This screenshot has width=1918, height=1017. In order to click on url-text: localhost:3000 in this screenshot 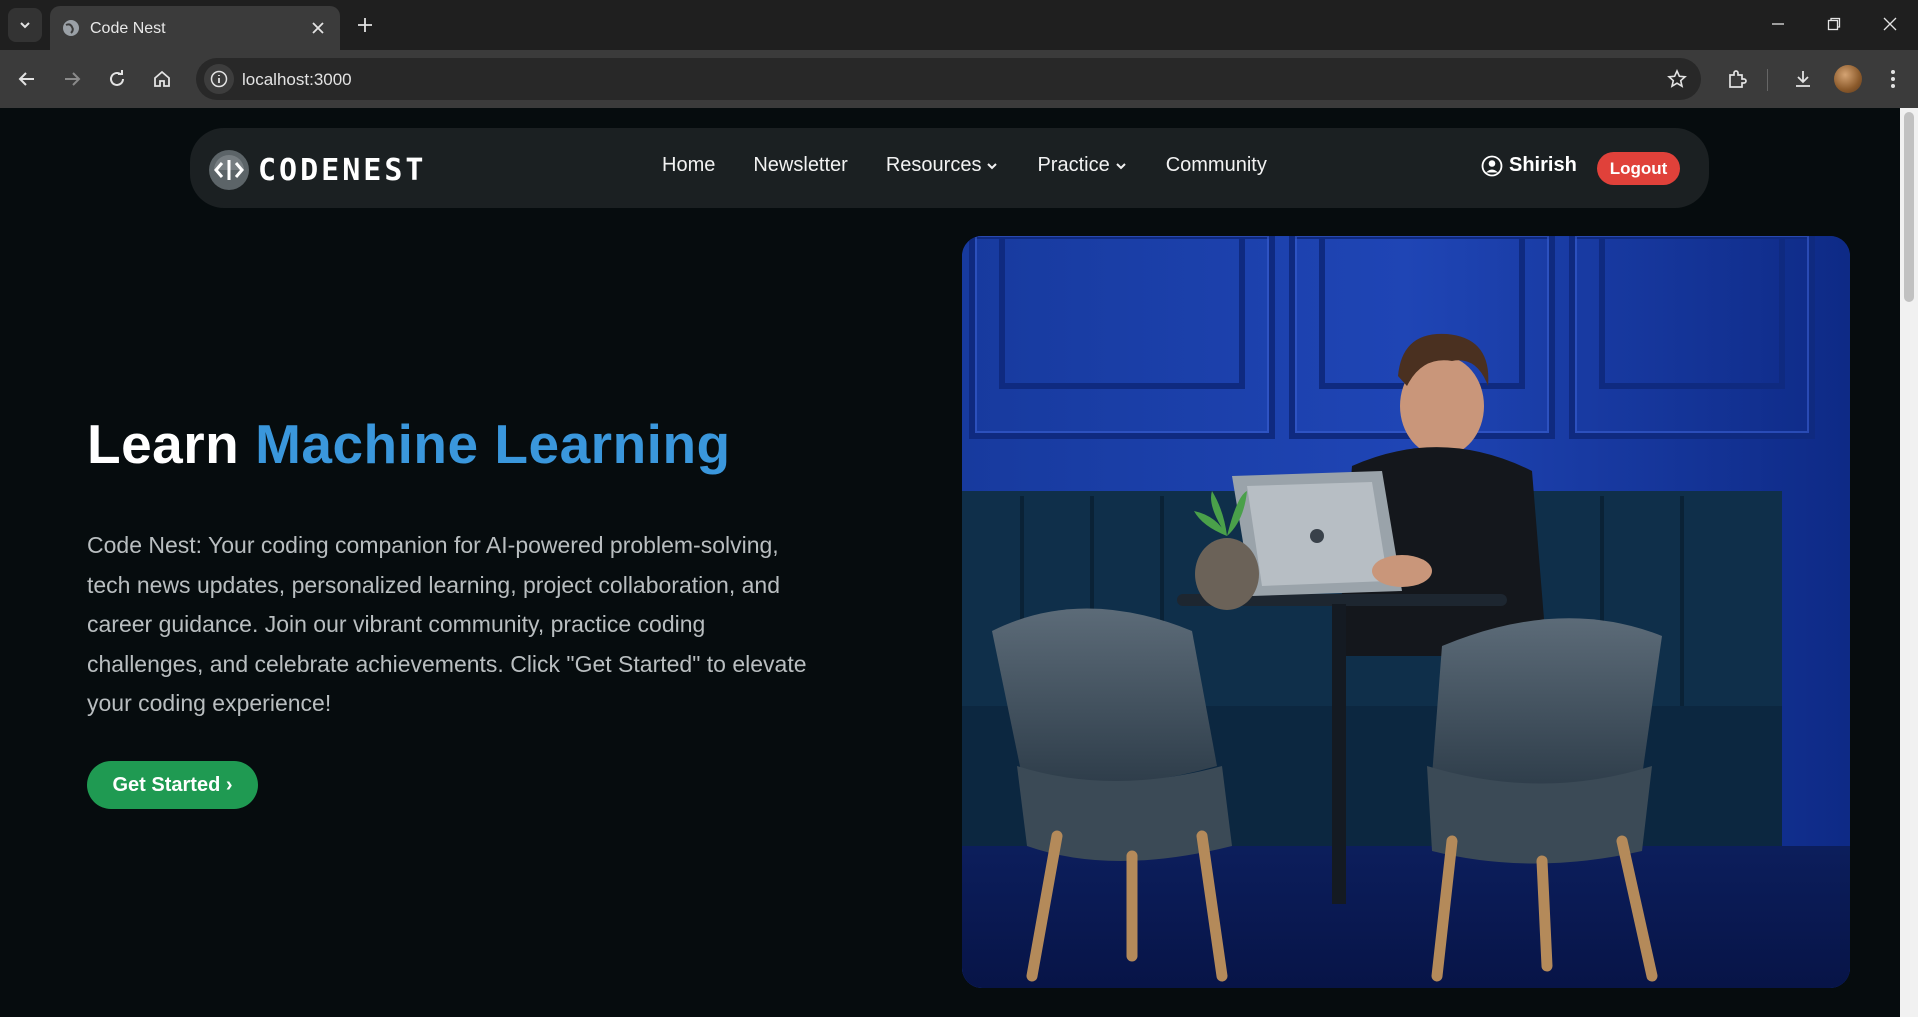, I will do `click(297, 79)`.